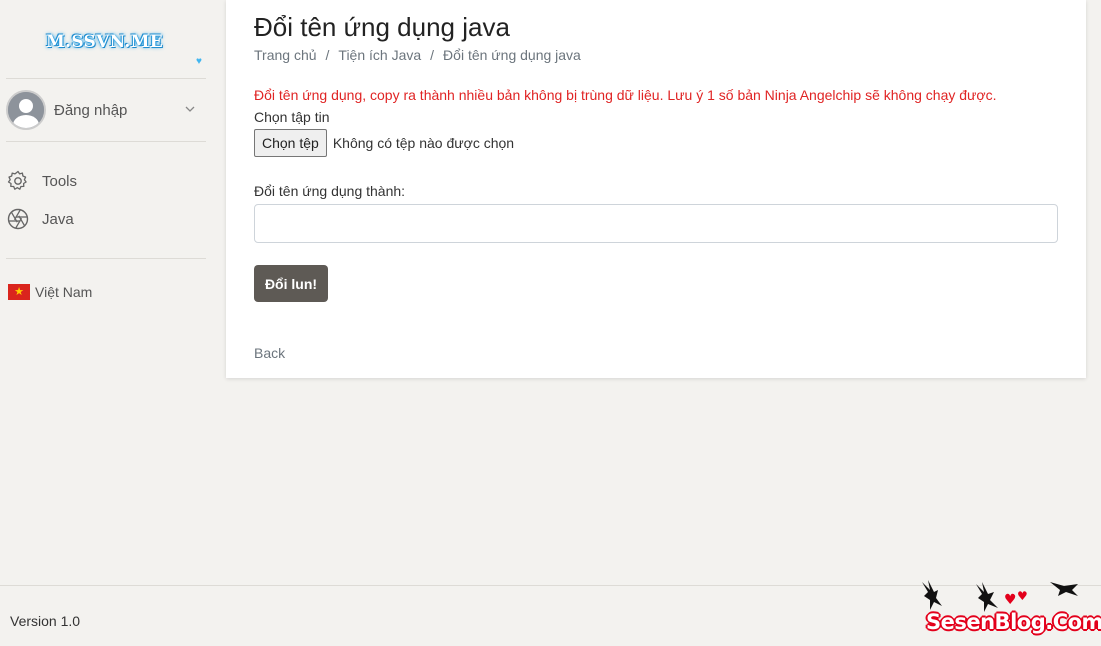 The image size is (1101, 646). Describe the element at coordinates (17, 180) in the screenshot. I see `gear-icon` at that location.